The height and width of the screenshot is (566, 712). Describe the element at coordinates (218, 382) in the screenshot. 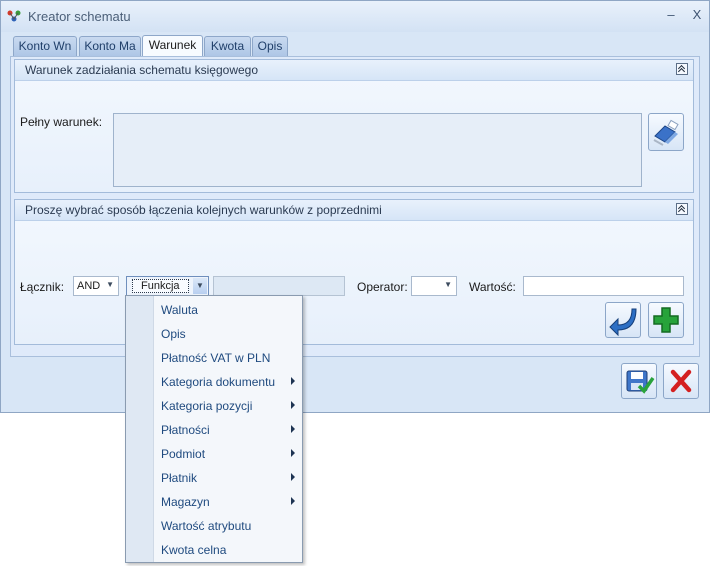

I see `menu-item-label: Kategoria dokumentu` at that location.